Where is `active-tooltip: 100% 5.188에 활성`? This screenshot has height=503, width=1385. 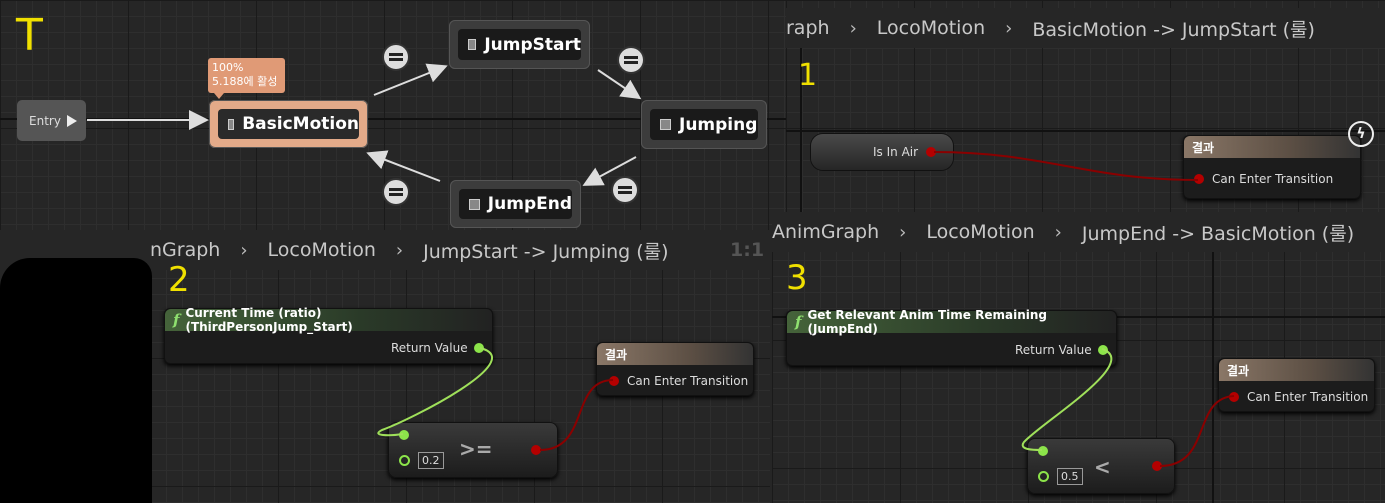
active-tooltip: 100% 5.188에 활성 is located at coordinates (246, 78).